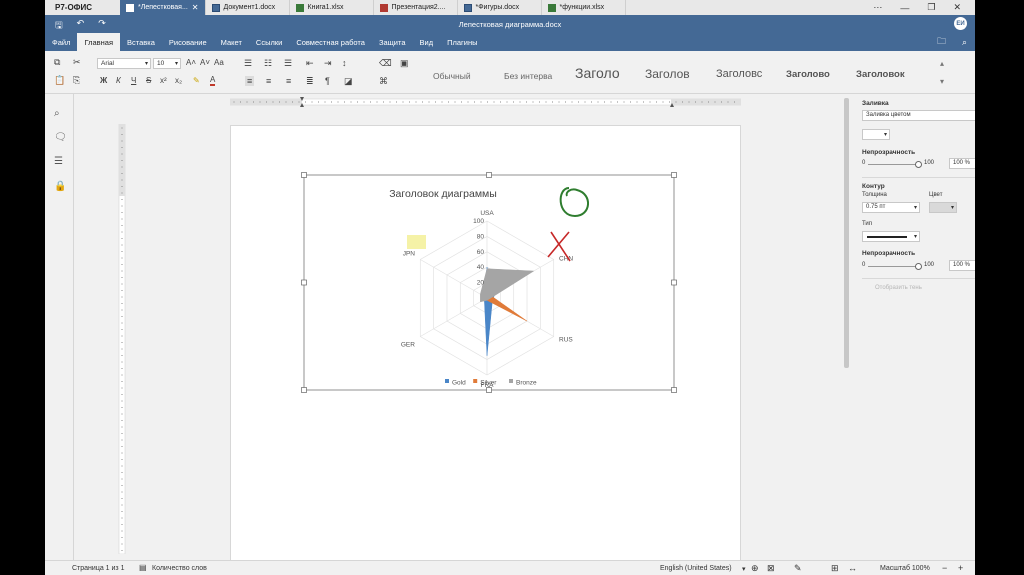  What do you see at coordinates (597, 73) in the screenshot?
I see `style-heading-1: Заголо` at bounding box center [597, 73].